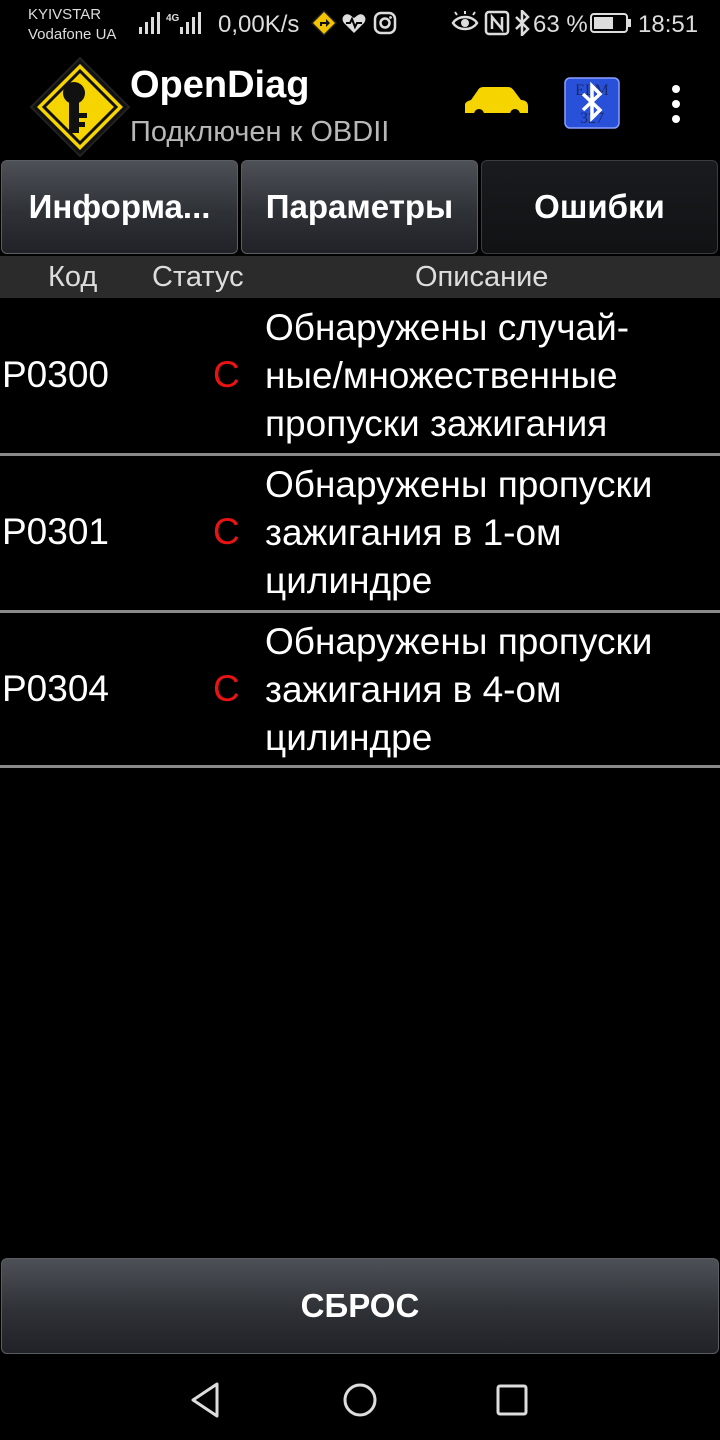 The height and width of the screenshot is (1440, 720). I want to click on column-header-code: Код, so click(73, 277).